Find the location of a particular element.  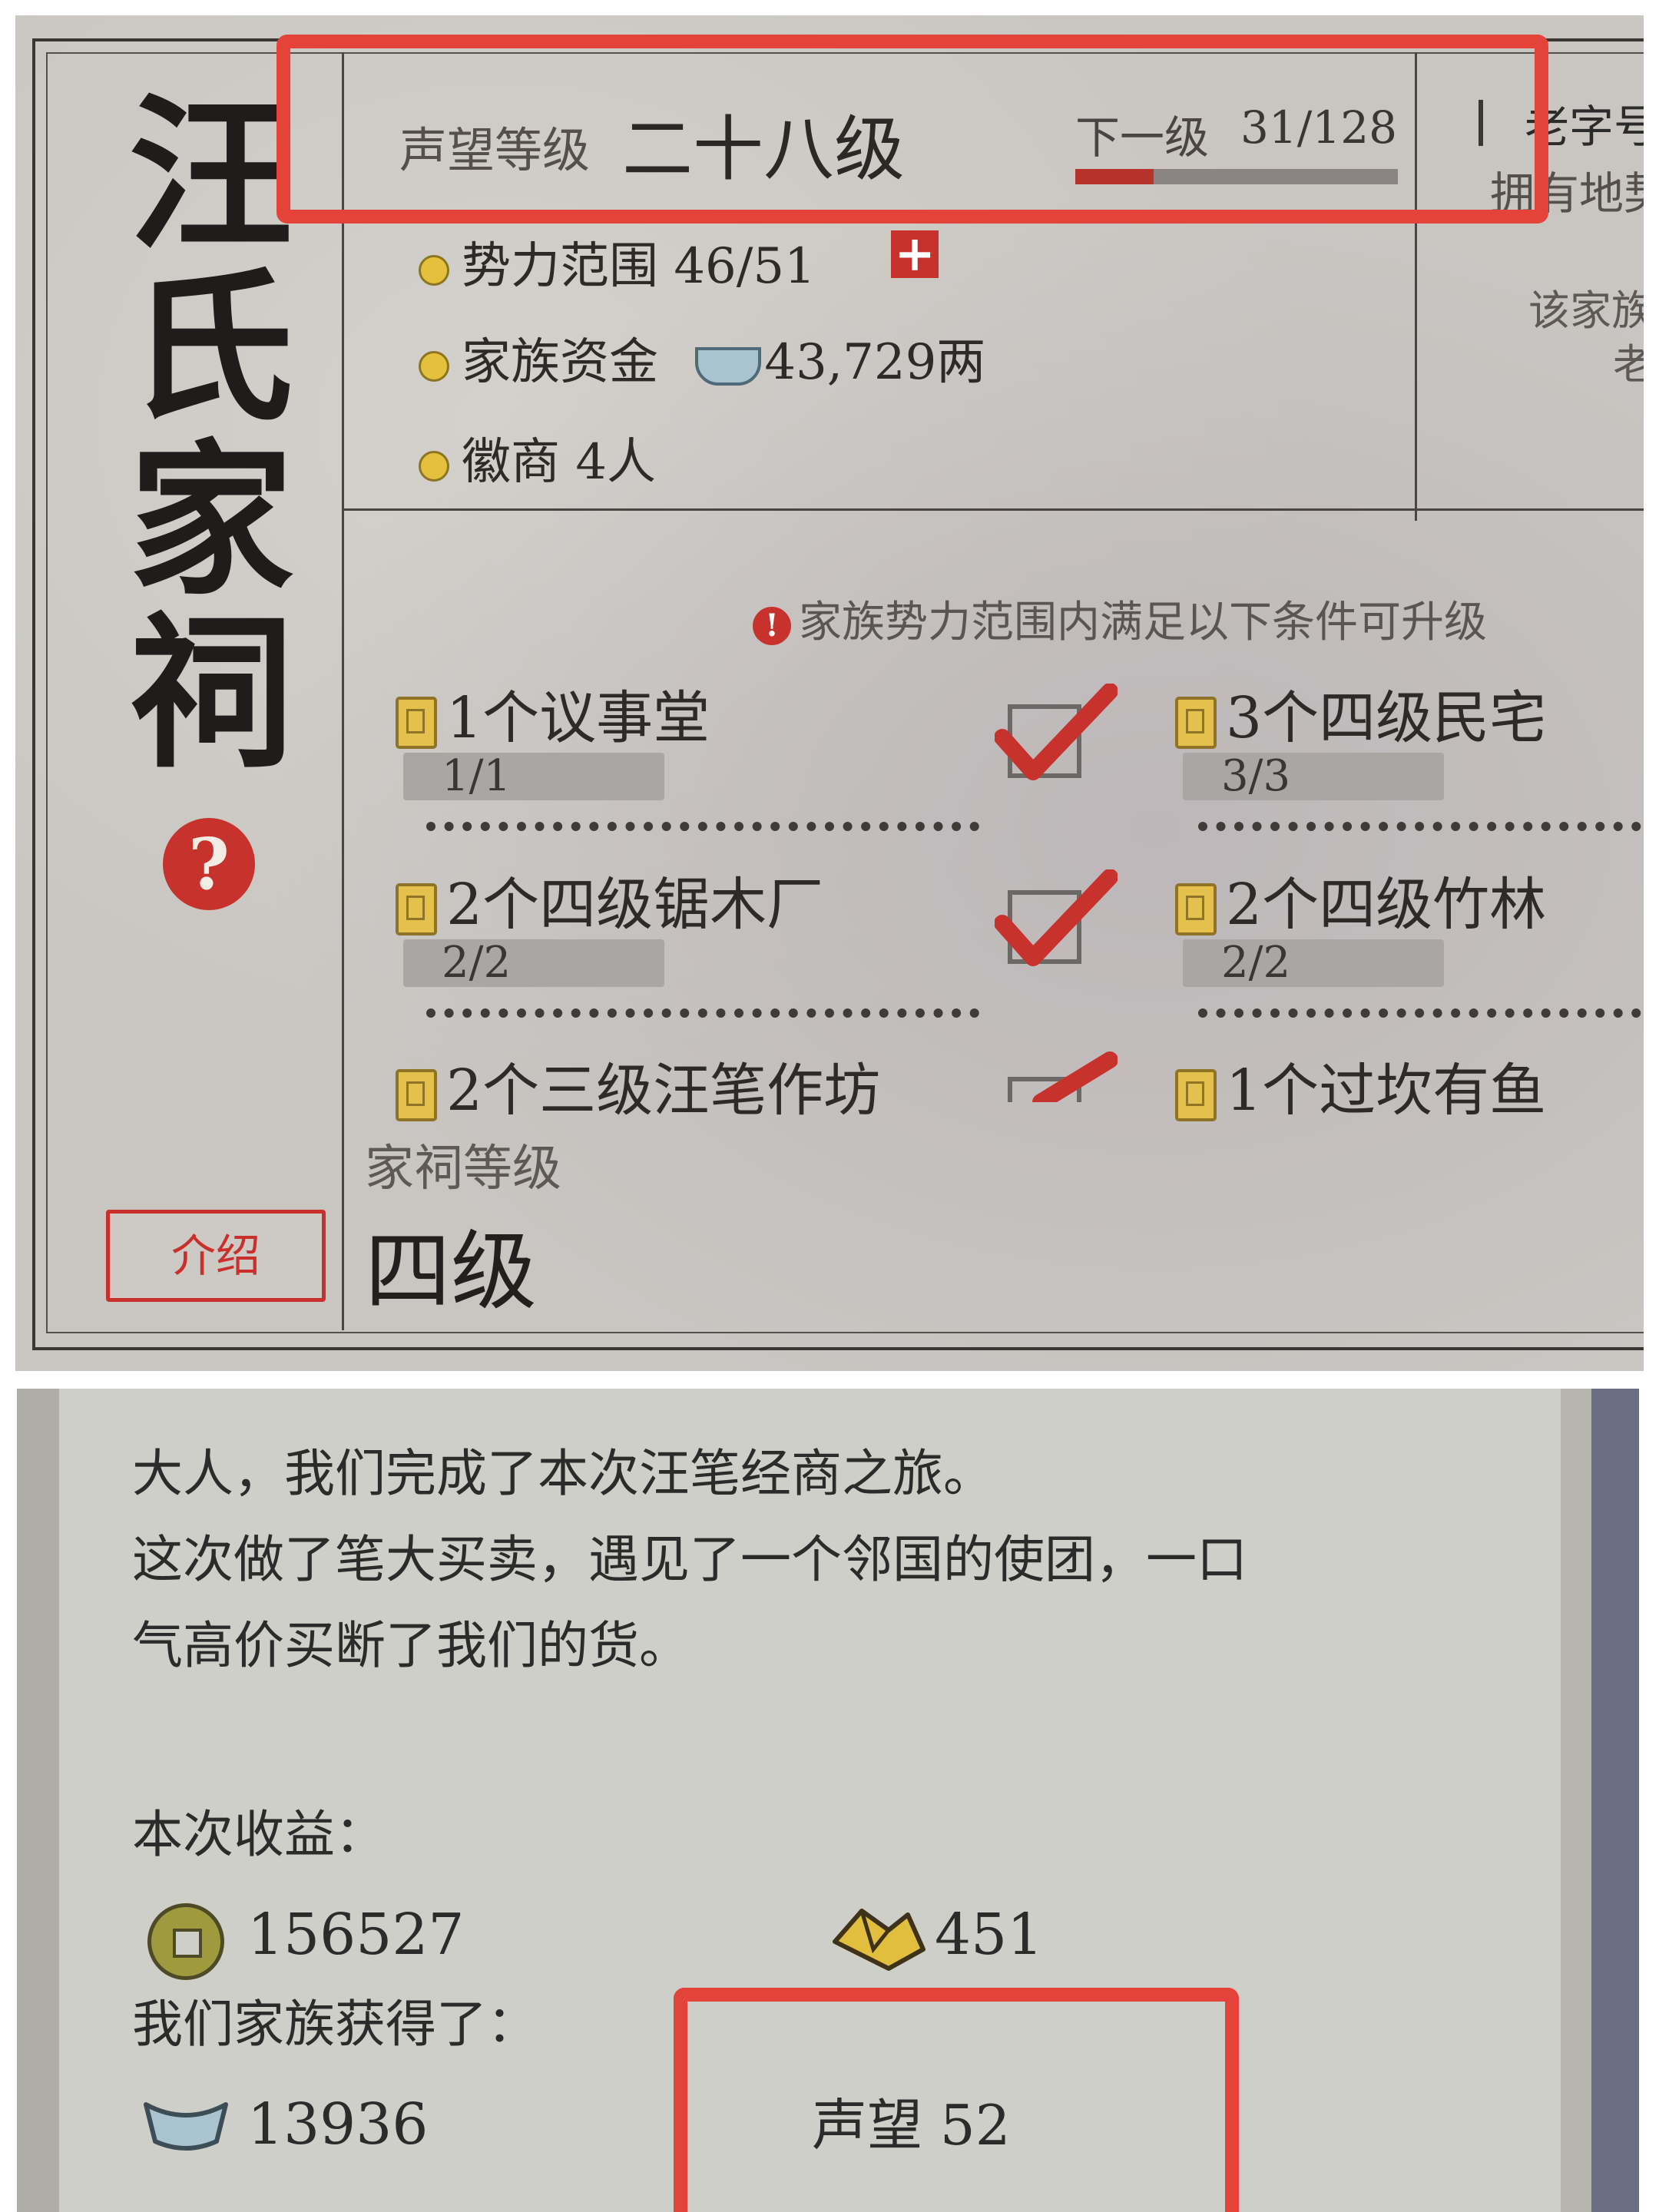

right-text-4: 老 is located at coordinates (1628, 365).